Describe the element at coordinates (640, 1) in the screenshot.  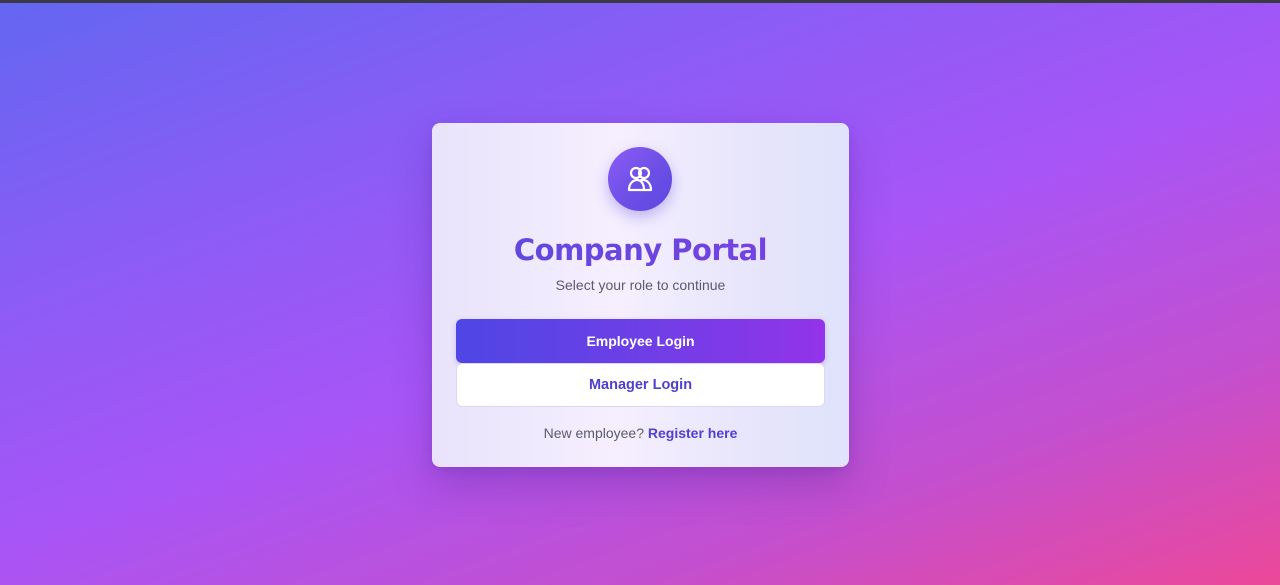
I see `window-top-strip` at that location.